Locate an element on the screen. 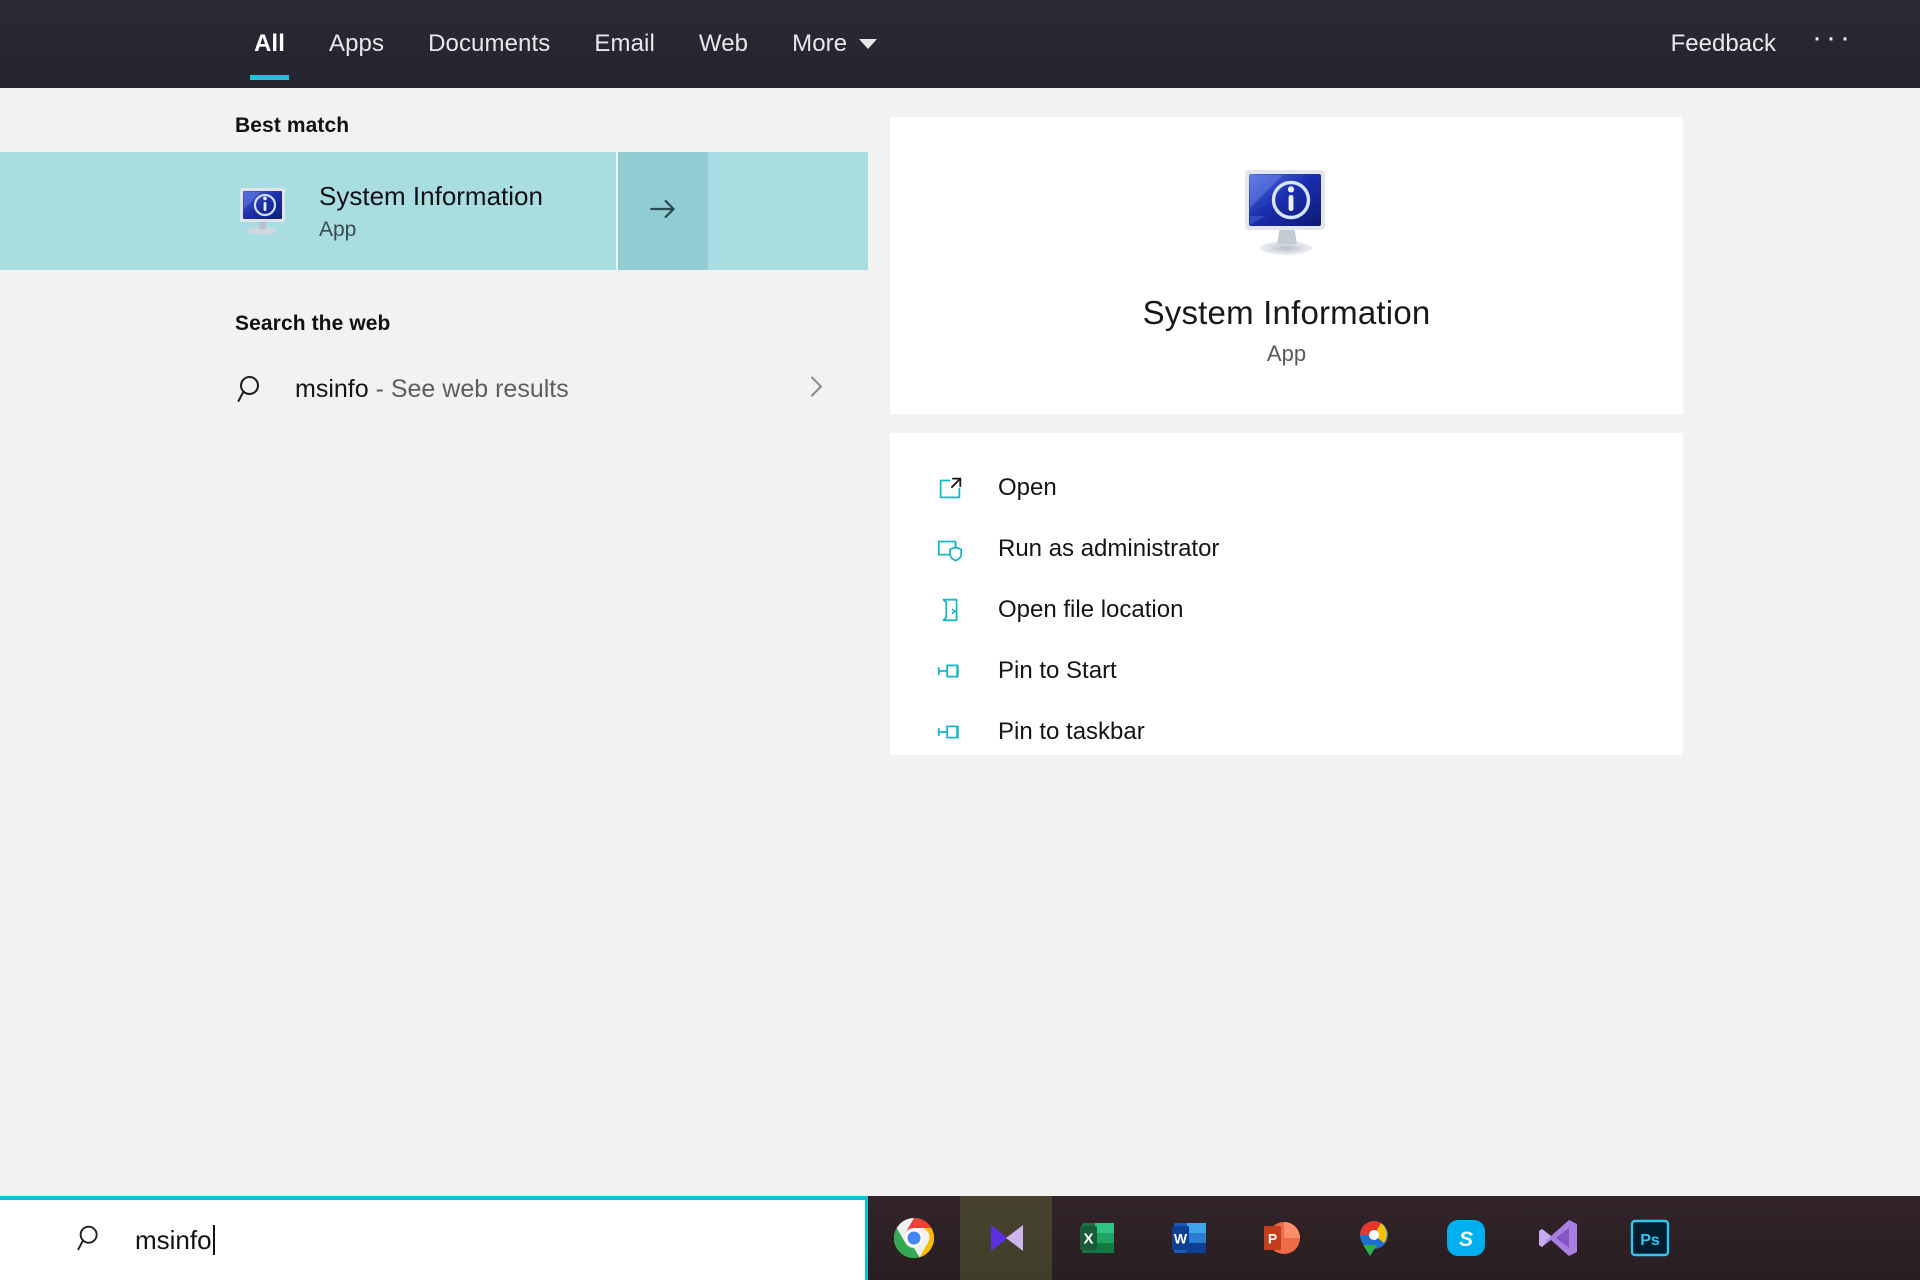 This screenshot has width=1920, height=1280. topbar-right-actions: Feedback ··· is located at coordinates (1786, 44).